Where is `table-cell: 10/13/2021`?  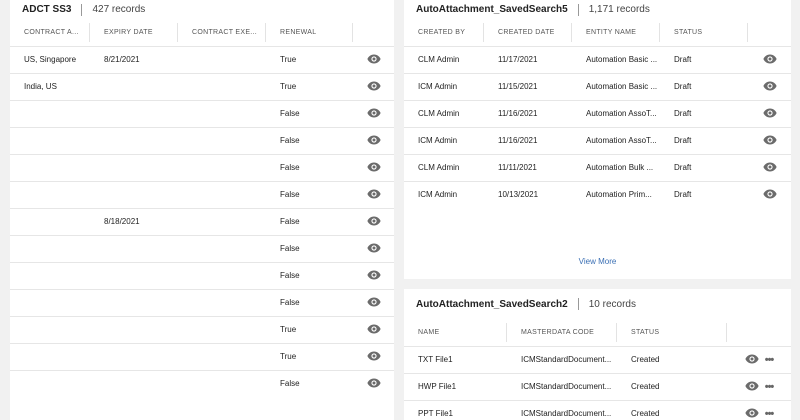 table-cell: 10/13/2021 is located at coordinates (528, 194).